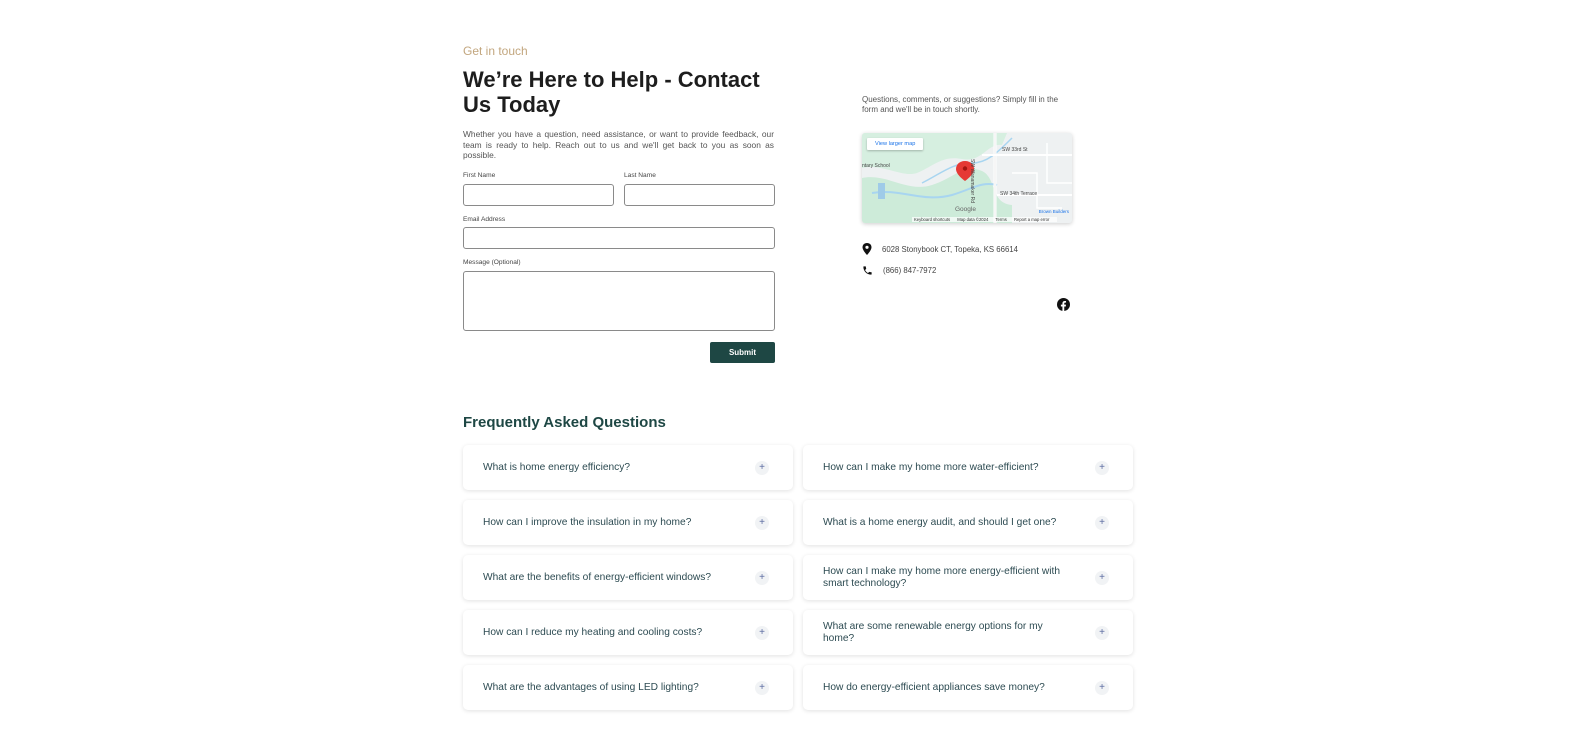 This screenshot has width=1594, height=754. What do you see at coordinates (619, 238) in the screenshot?
I see `email-field` at bounding box center [619, 238].